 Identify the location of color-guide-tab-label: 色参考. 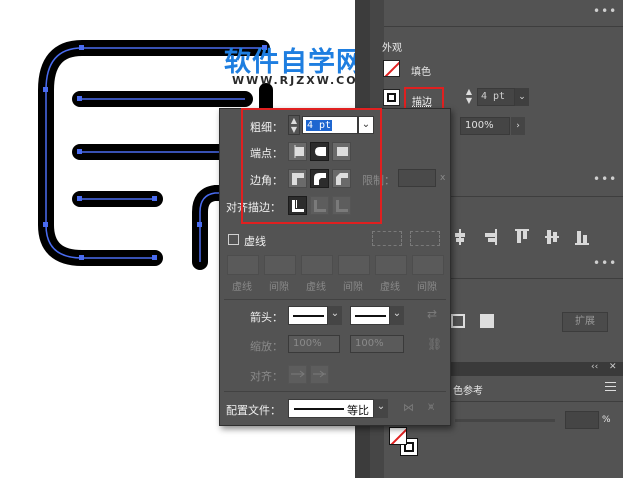
(468, 391).